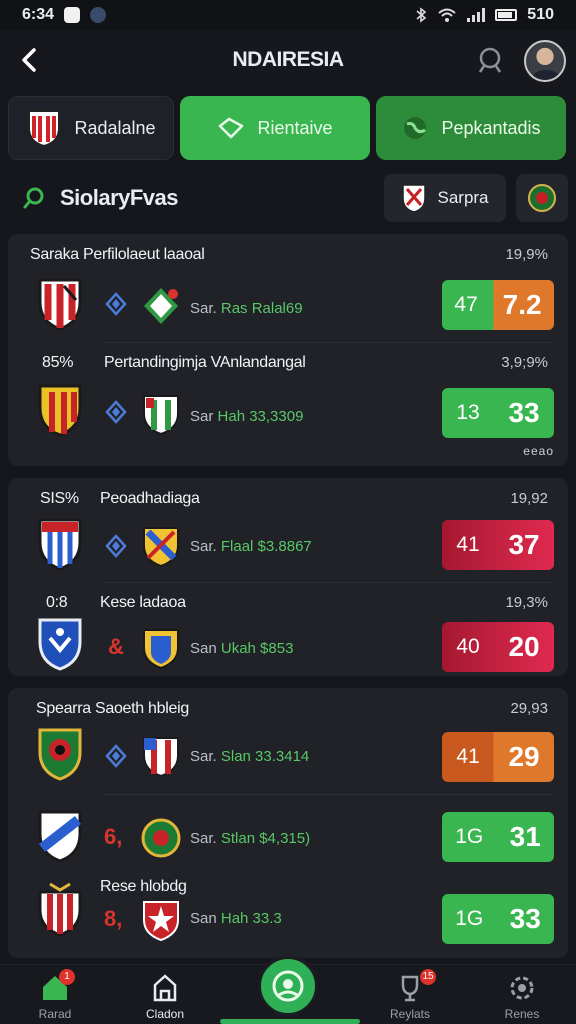 Image resolution: width=576 pixels, height=1024 pixels. I want to click on score-away: 37, so click(524, 544).